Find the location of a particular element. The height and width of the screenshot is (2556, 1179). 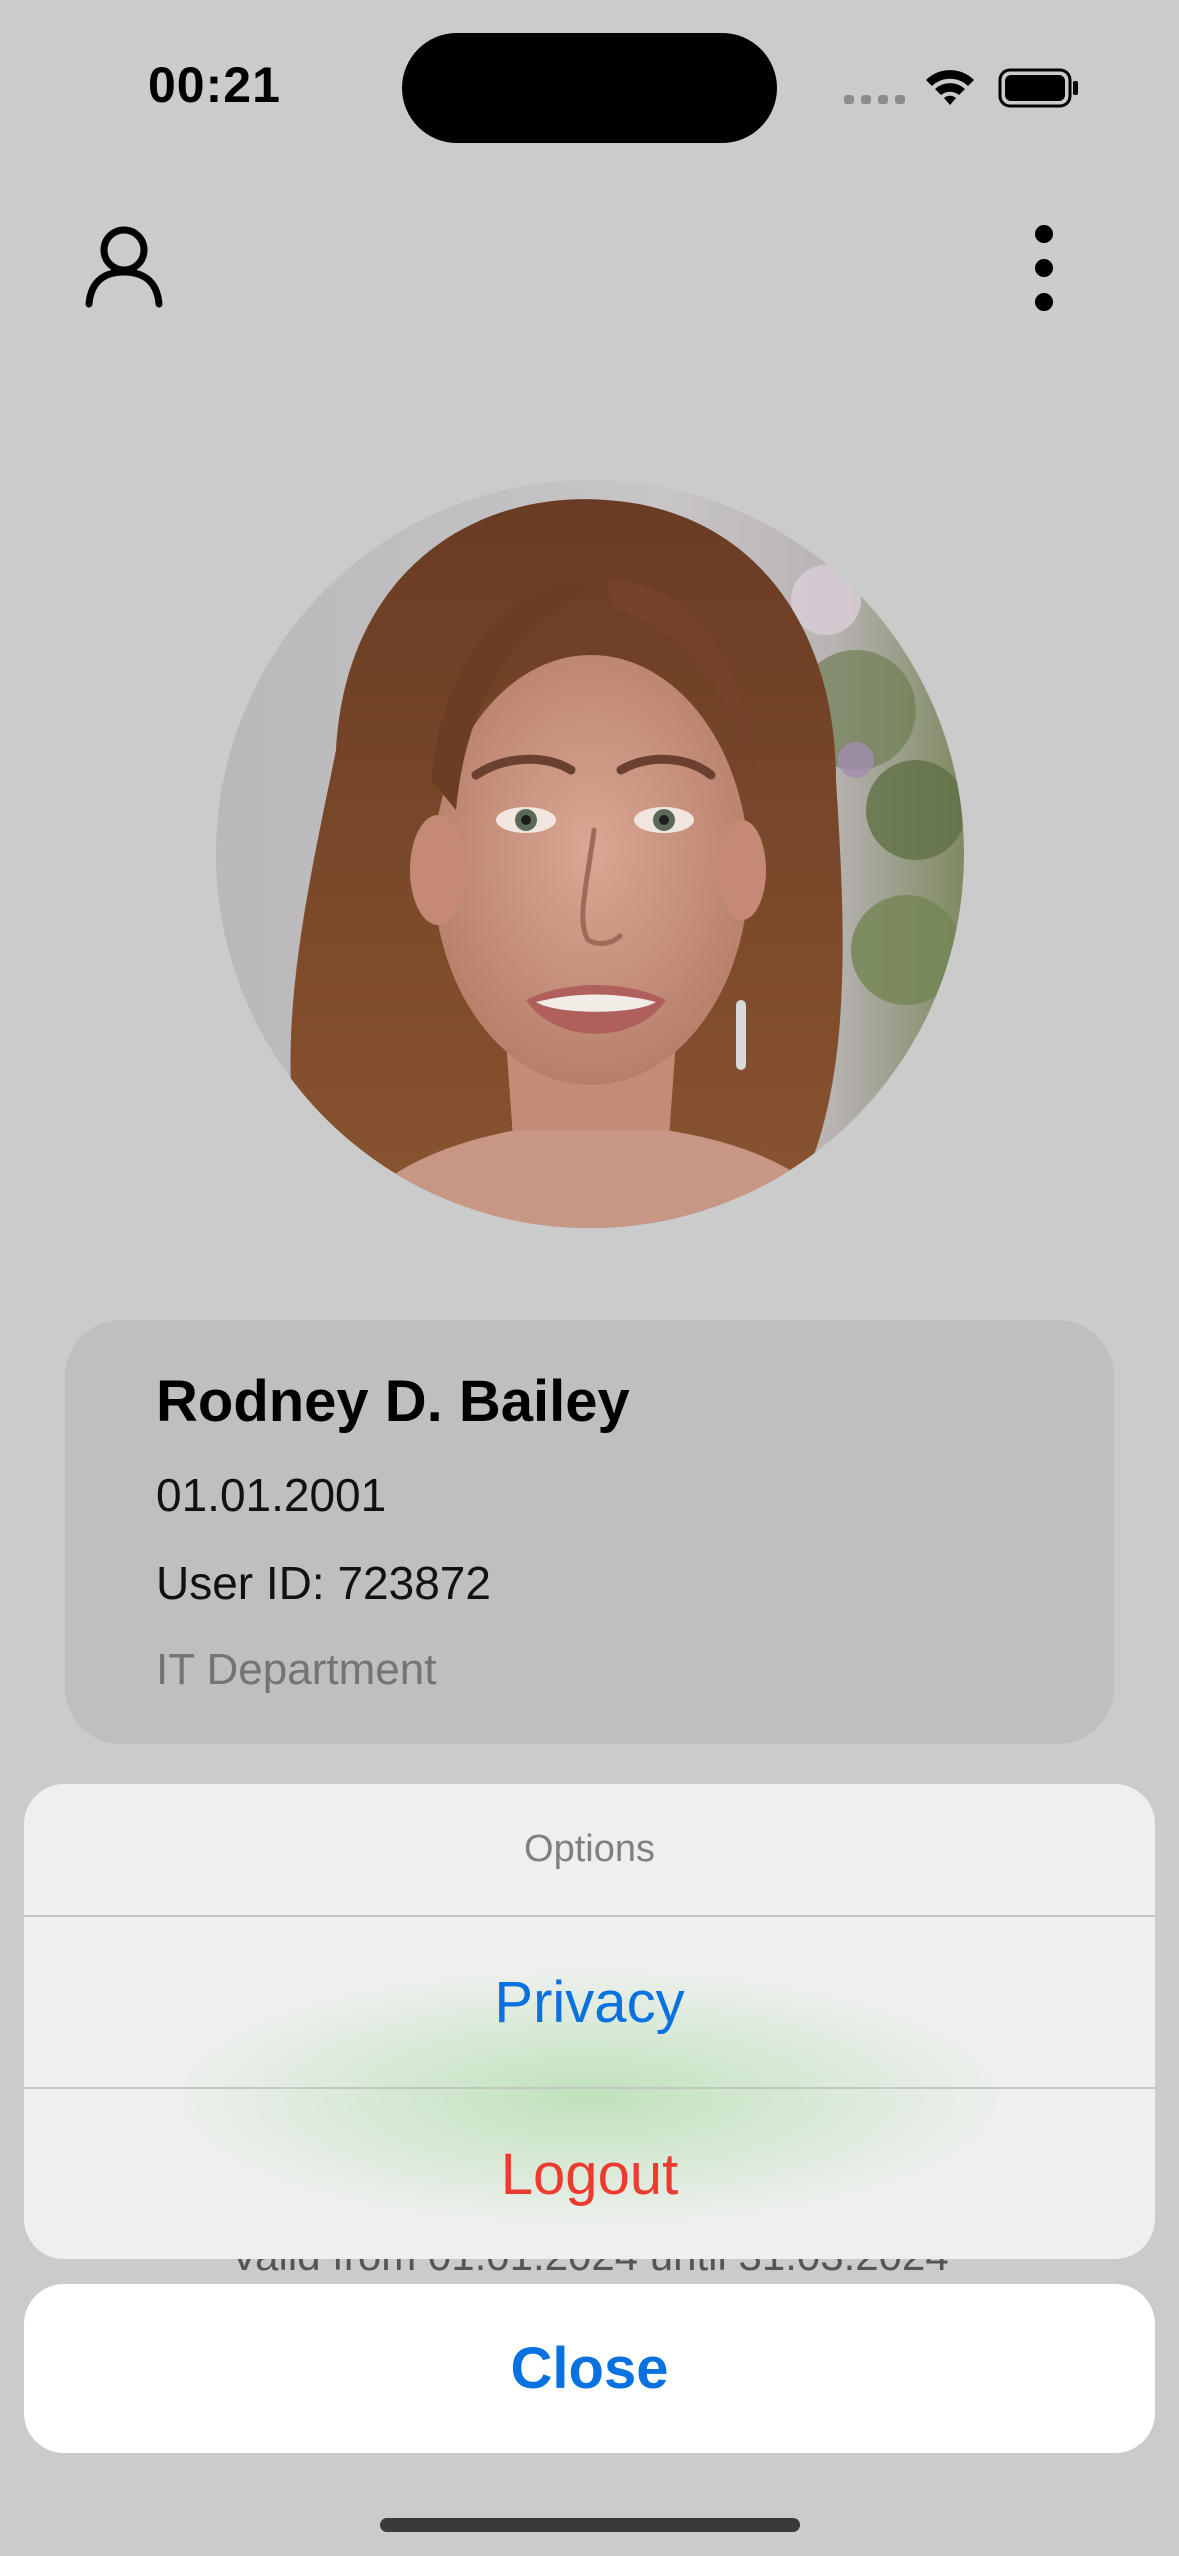

battery-icon is located at coordinates (1038, 88).